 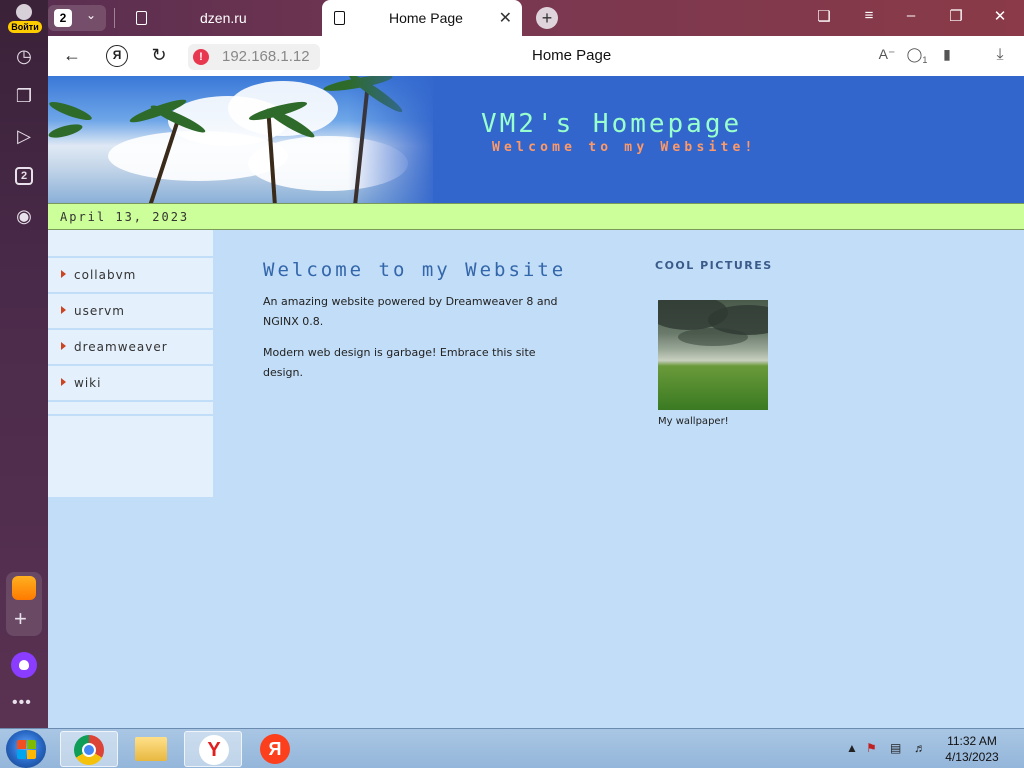 I want to click on action-center-flag-icon: ⚑, so click(x=871, y=748).